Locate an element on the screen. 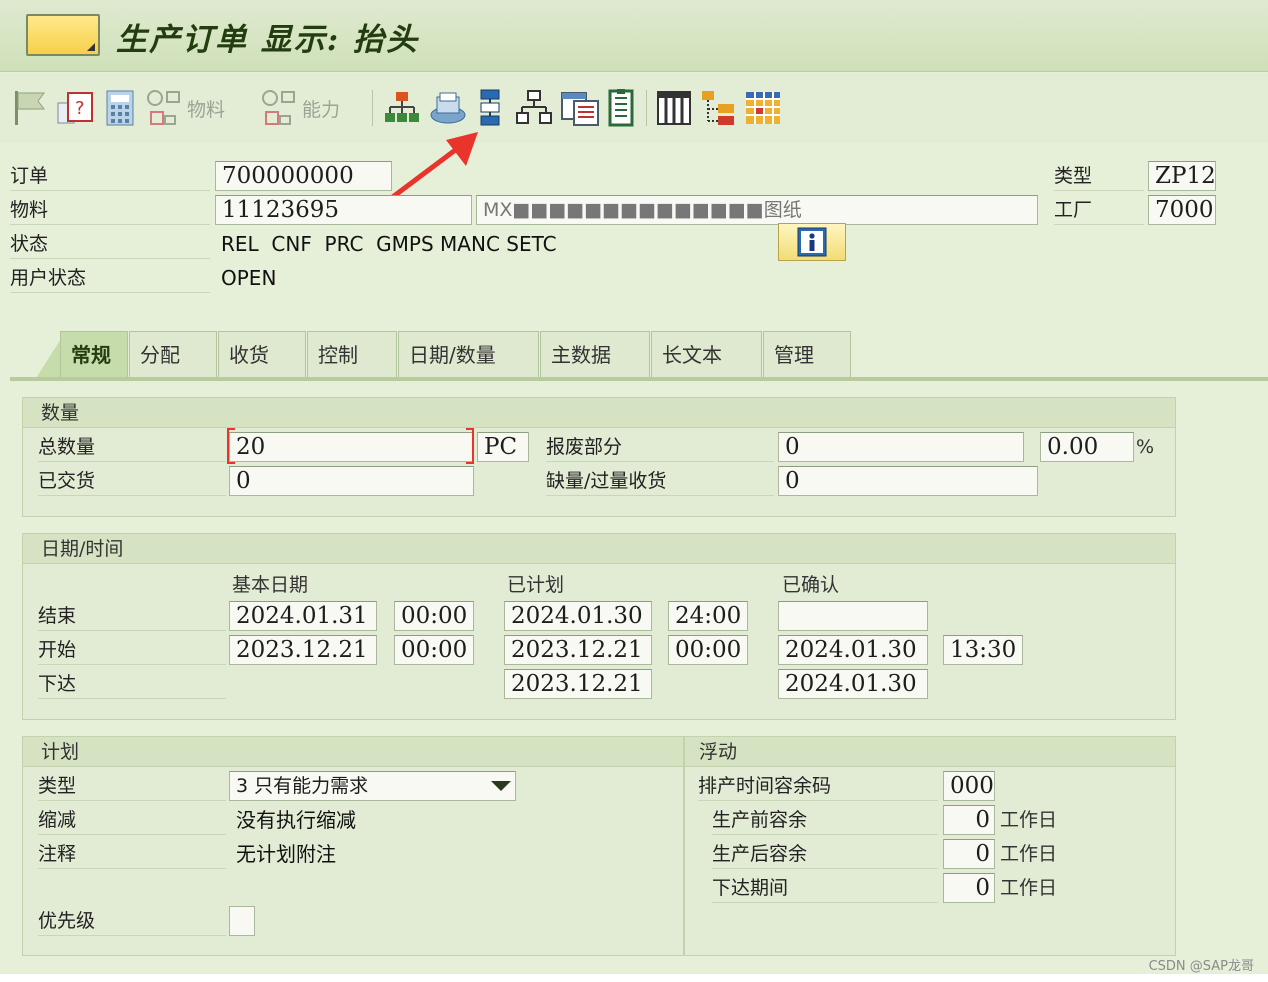 Image resolution: width=1268 pixels, height=982 pixels. focus-bracket-right is located at coordinates (470, 446).